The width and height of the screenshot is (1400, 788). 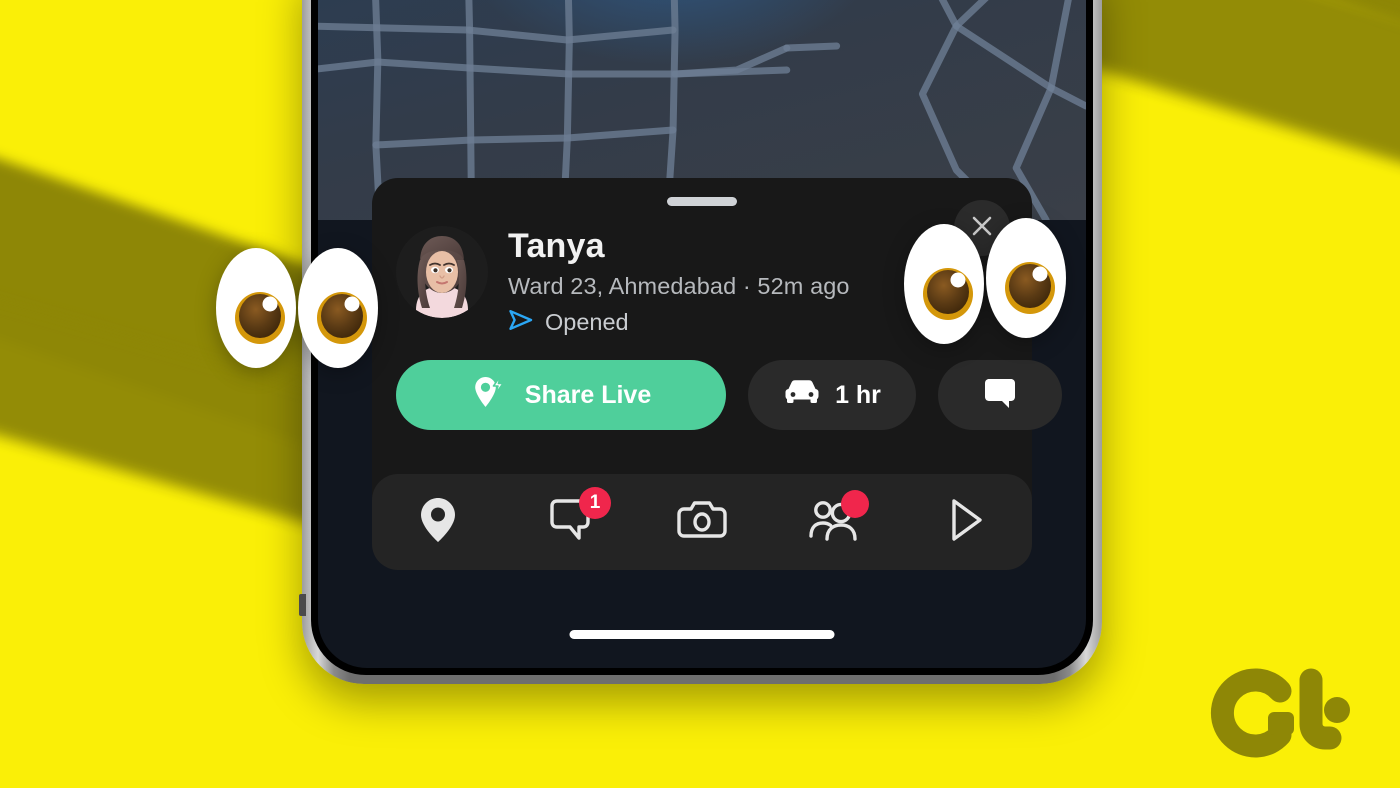 I want to click on chat-bubble-icon, so click(x=1000, y=395).